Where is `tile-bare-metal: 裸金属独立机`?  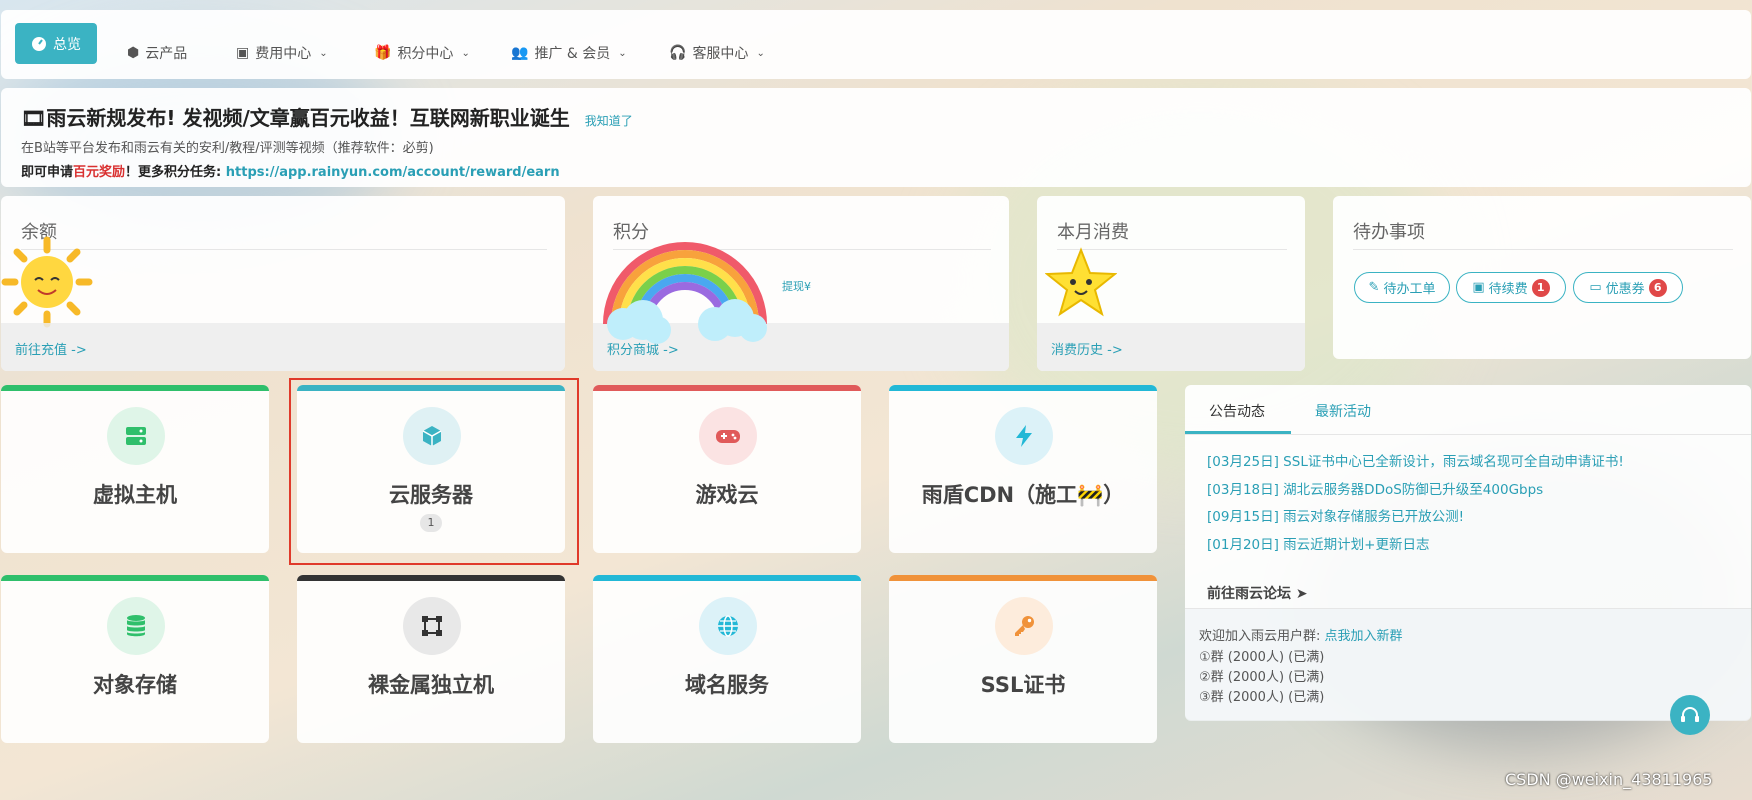 tile-bare-metal: 裸金属独立机 is located at coordinates (431, 659).